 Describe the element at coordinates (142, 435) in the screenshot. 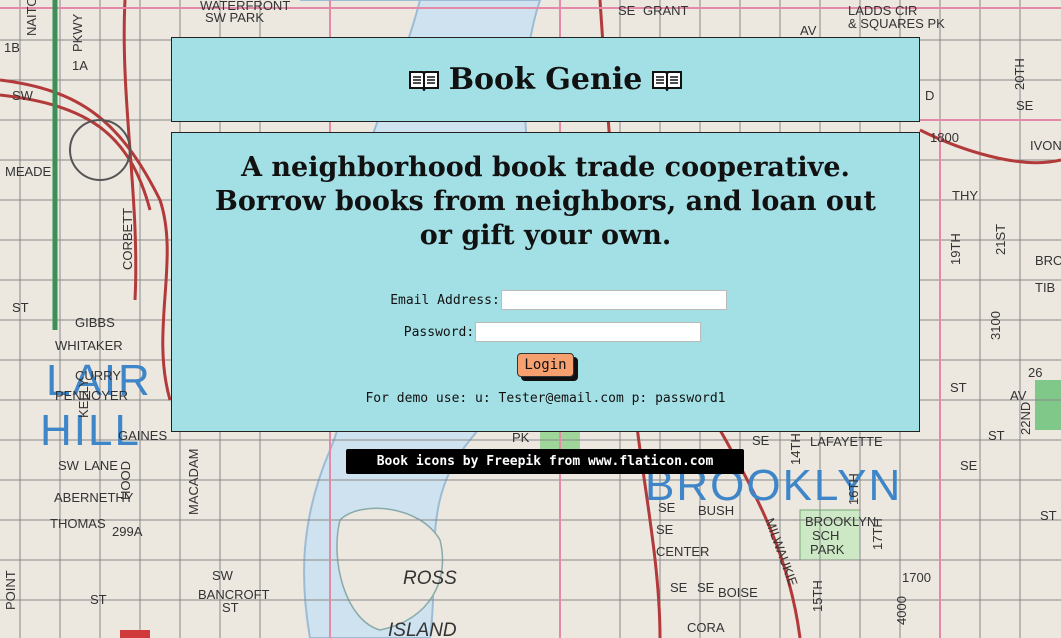

I see `map-label: GAINES` at that location.